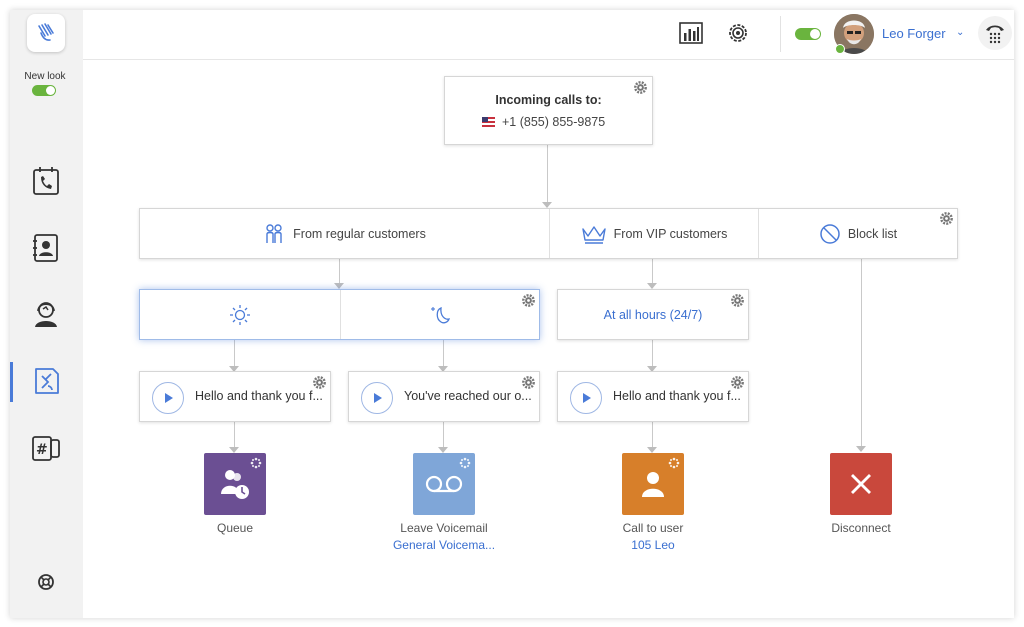 This screenshot has height=627, width=1024. I want to click on action-label: Call to user, so click(653, 528).